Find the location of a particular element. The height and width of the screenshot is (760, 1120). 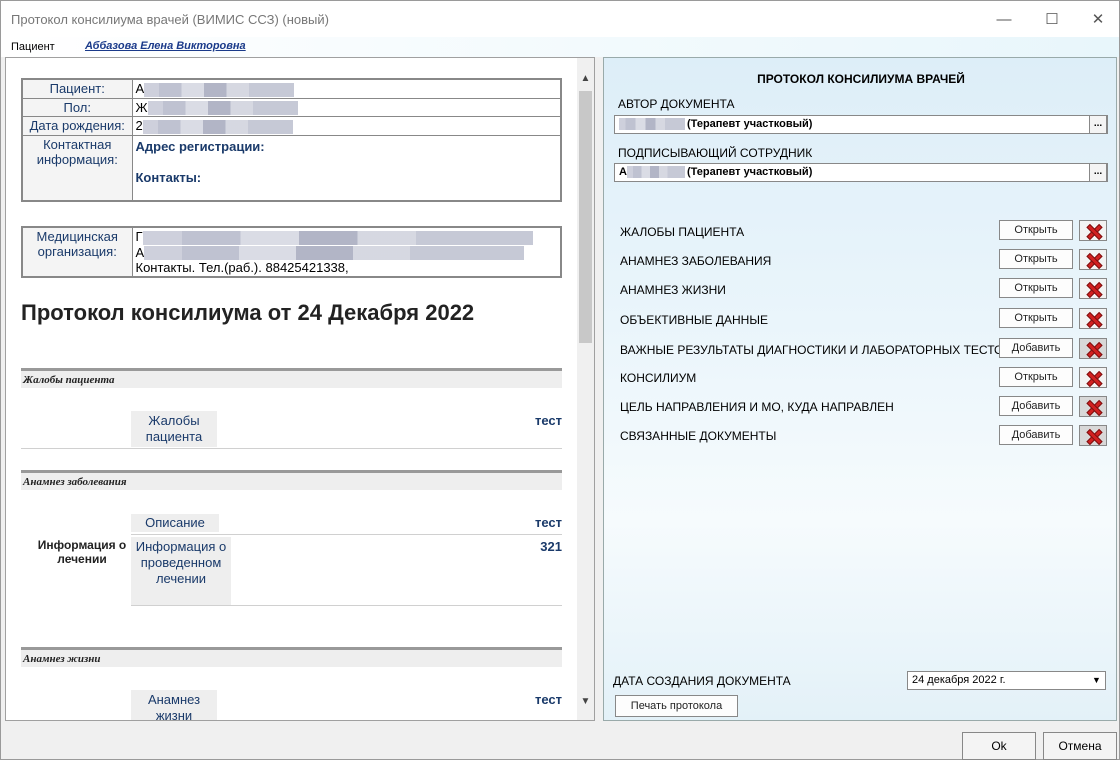

minimize-icon: — is located at coordinates (1004, 19).